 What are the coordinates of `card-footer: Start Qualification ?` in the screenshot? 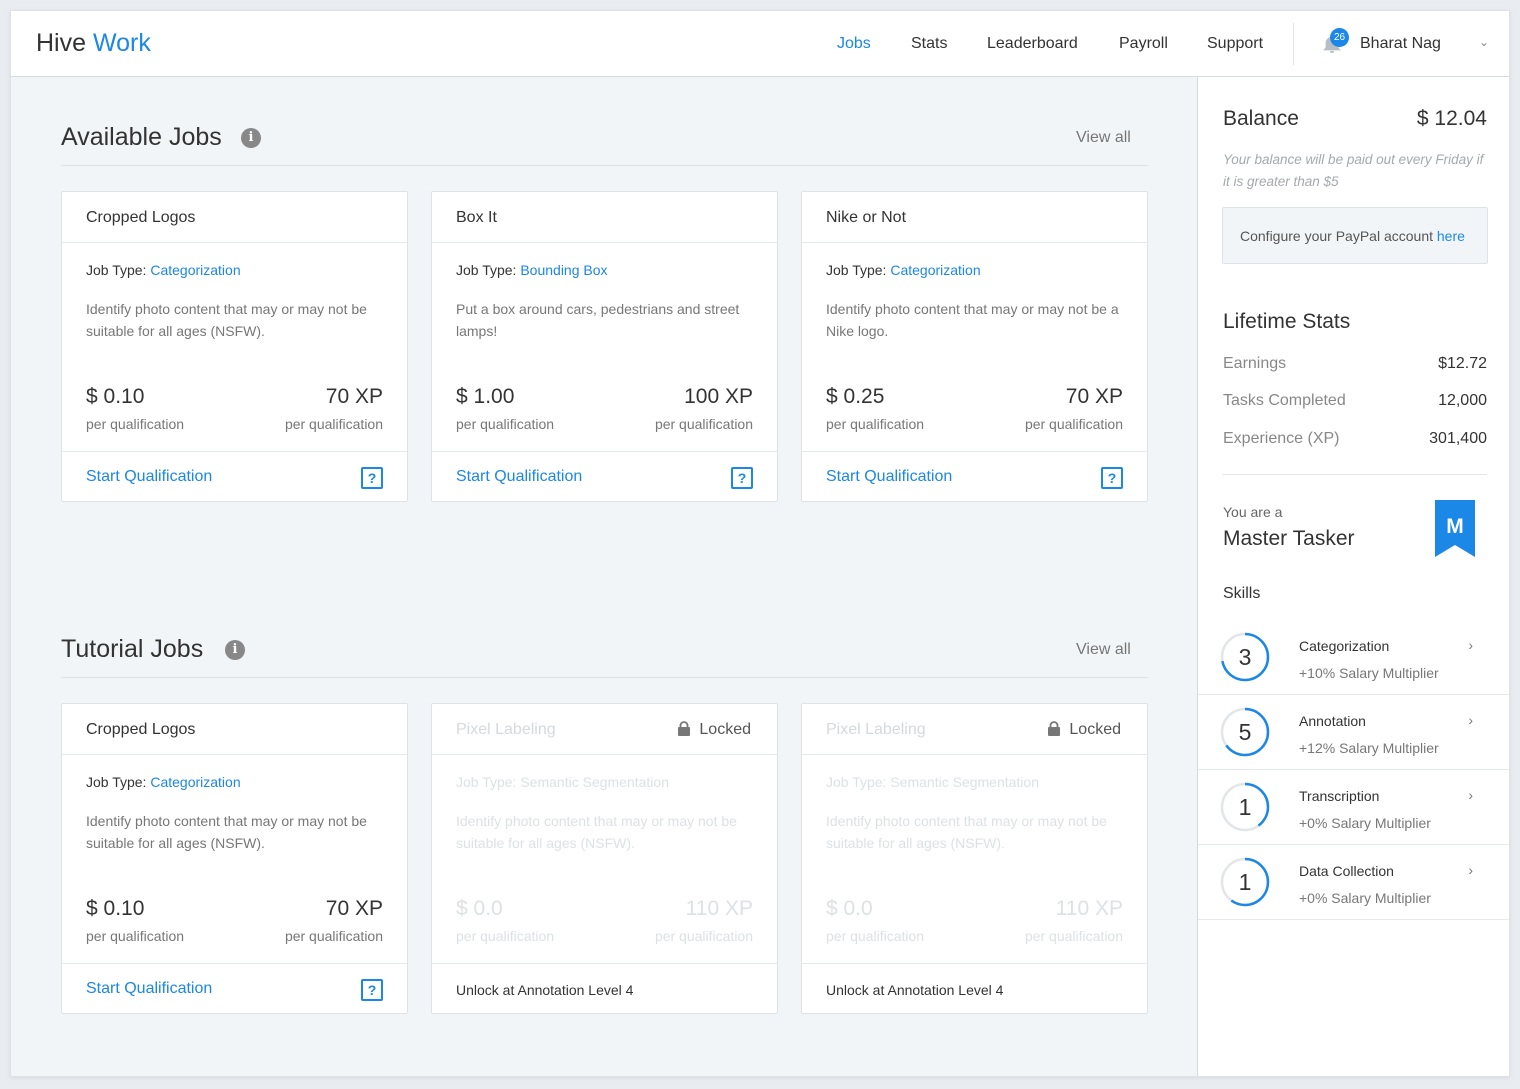 It's located at (974, 476).